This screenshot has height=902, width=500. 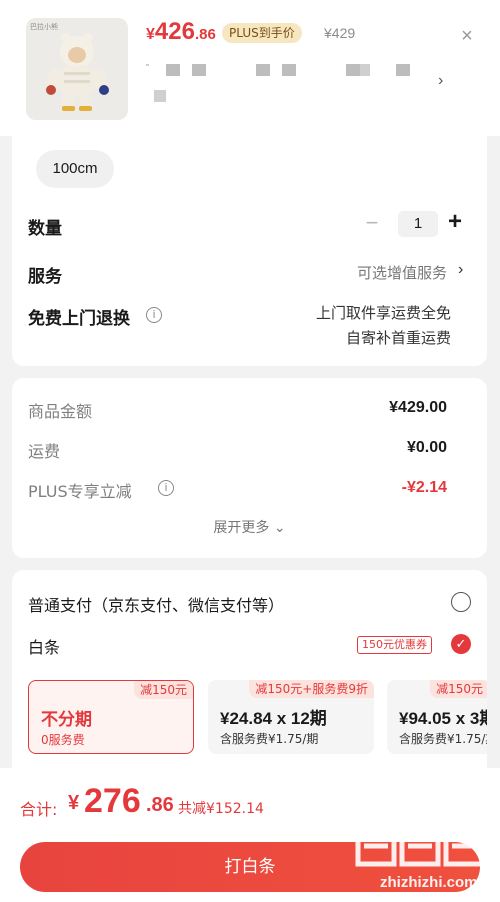 I want to click on snowsuit-image, so click(x=77, y=69).